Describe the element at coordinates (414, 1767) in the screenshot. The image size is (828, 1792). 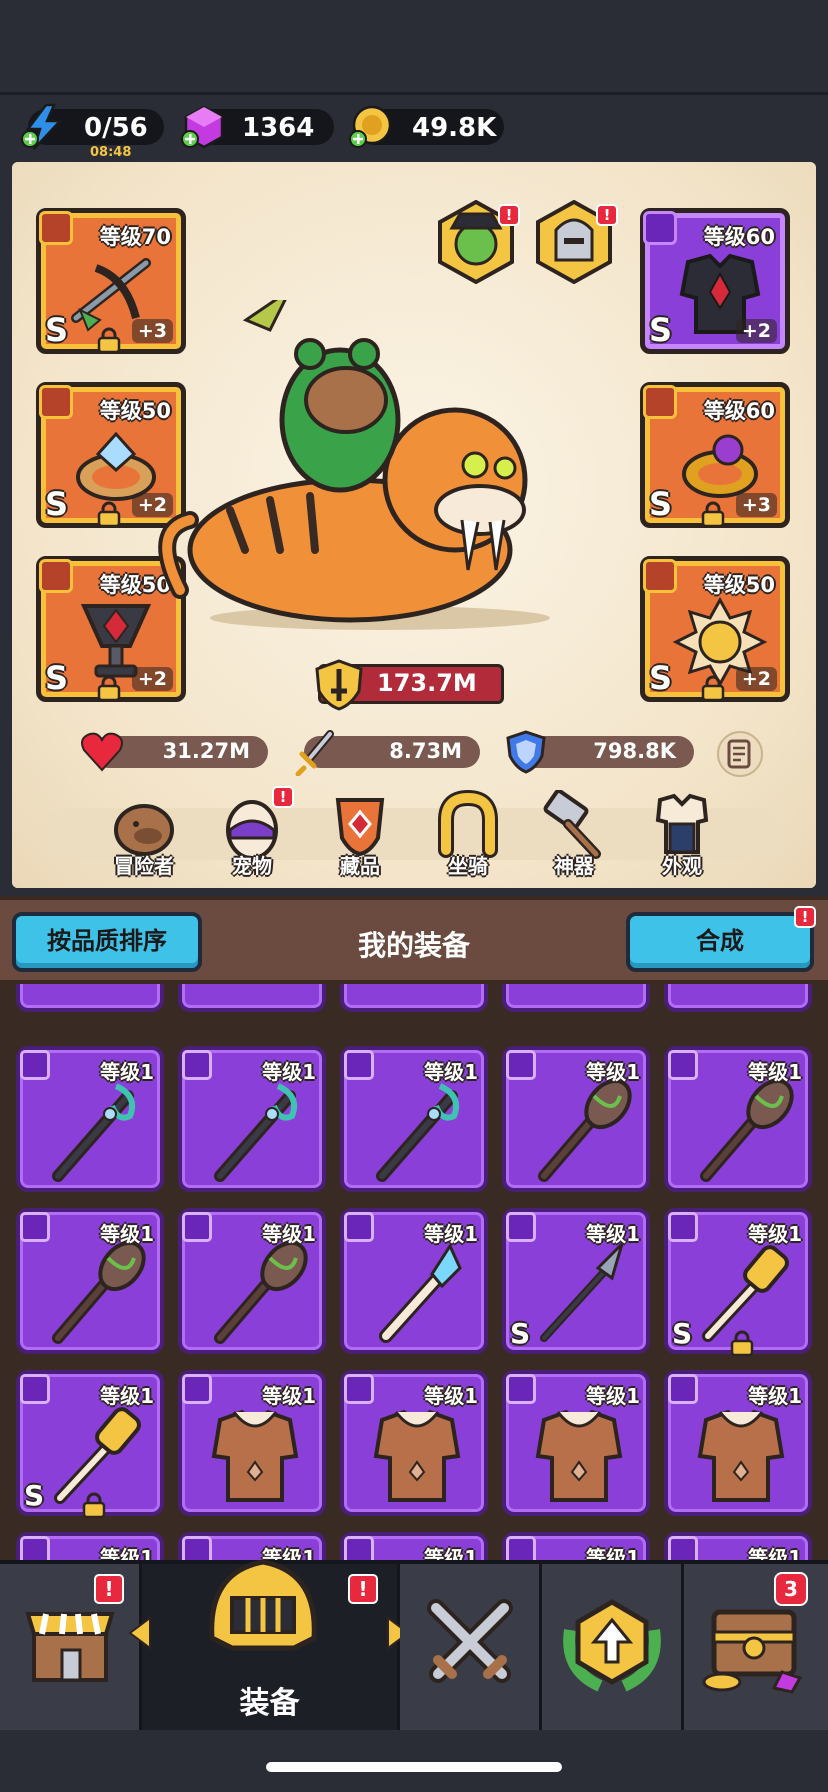
I see `home-indicator` at that location.